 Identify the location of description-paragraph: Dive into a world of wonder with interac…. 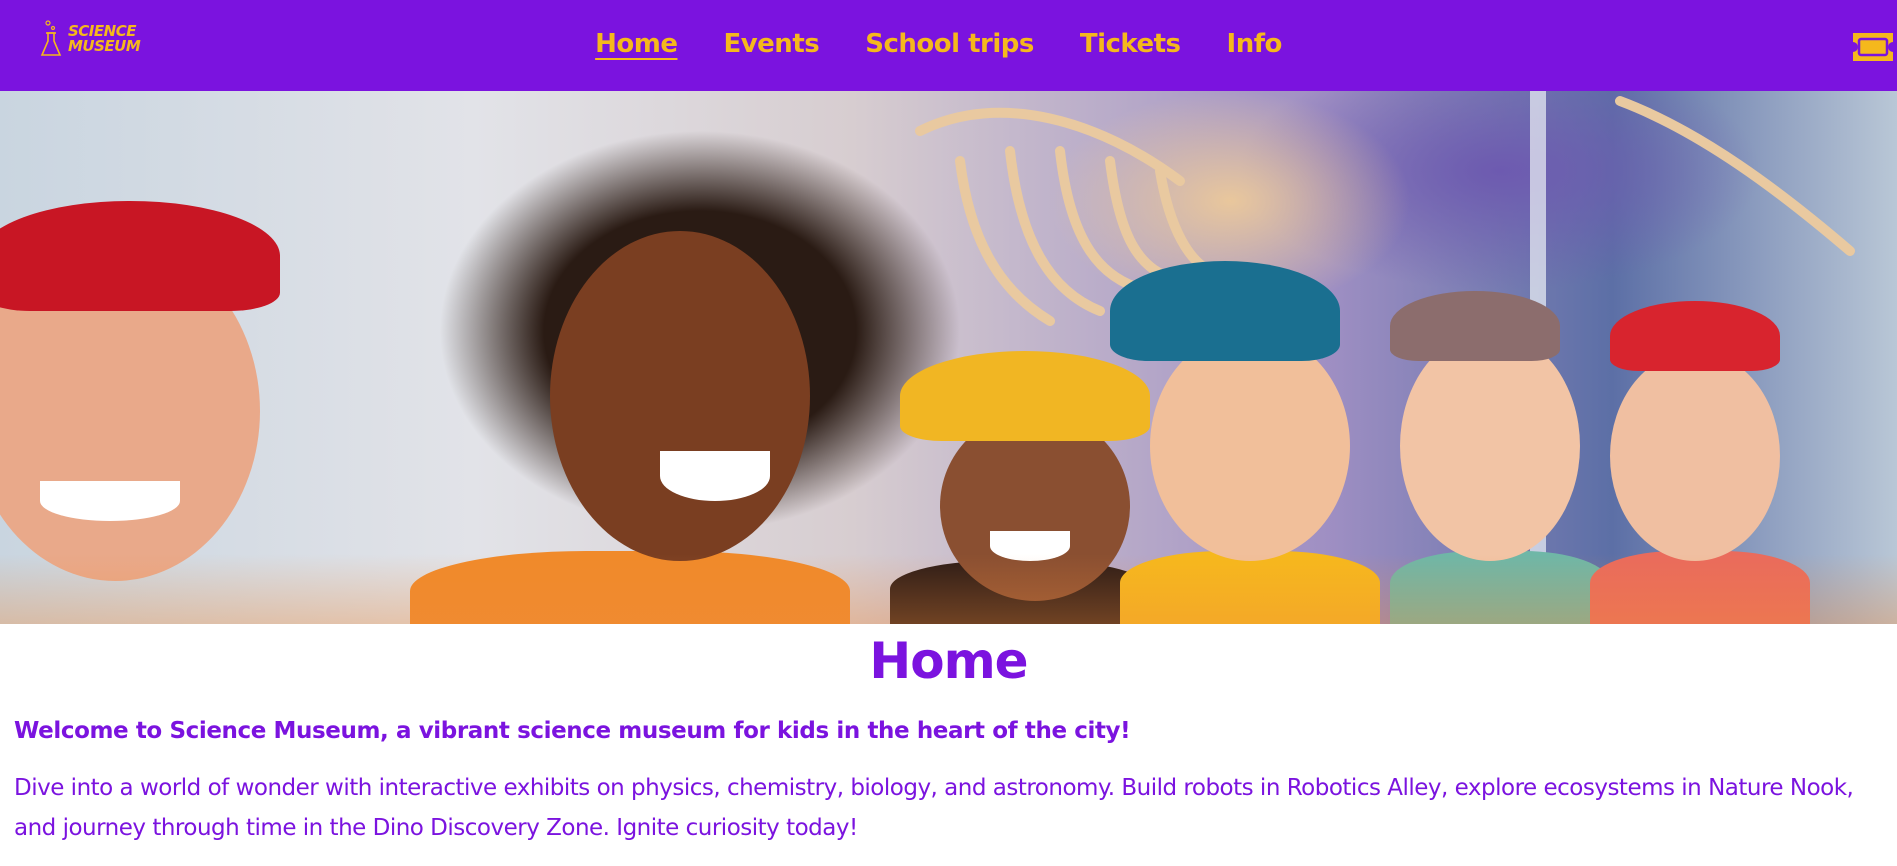
(934, 808).